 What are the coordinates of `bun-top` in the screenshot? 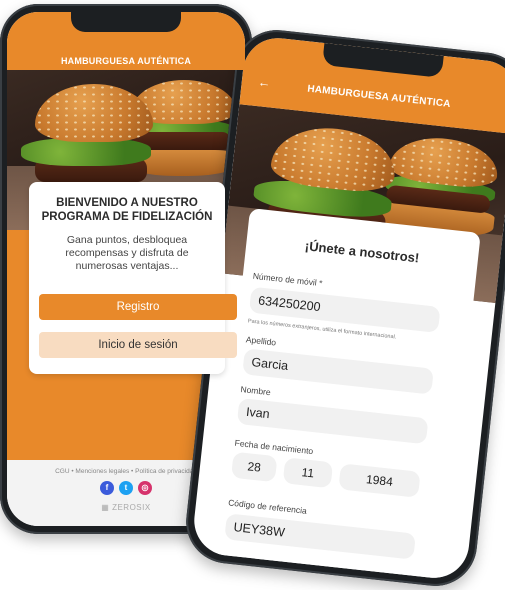 It's located at (94, 113).